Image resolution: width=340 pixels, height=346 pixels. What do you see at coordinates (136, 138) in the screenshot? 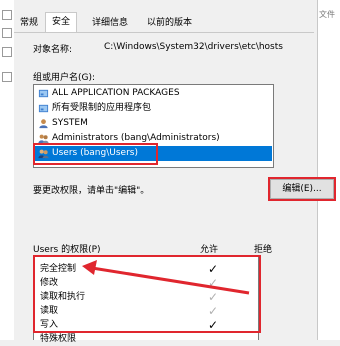
I see `list-item-label: Administrators (bang\Administrators)` at bounding box center [136, 138].